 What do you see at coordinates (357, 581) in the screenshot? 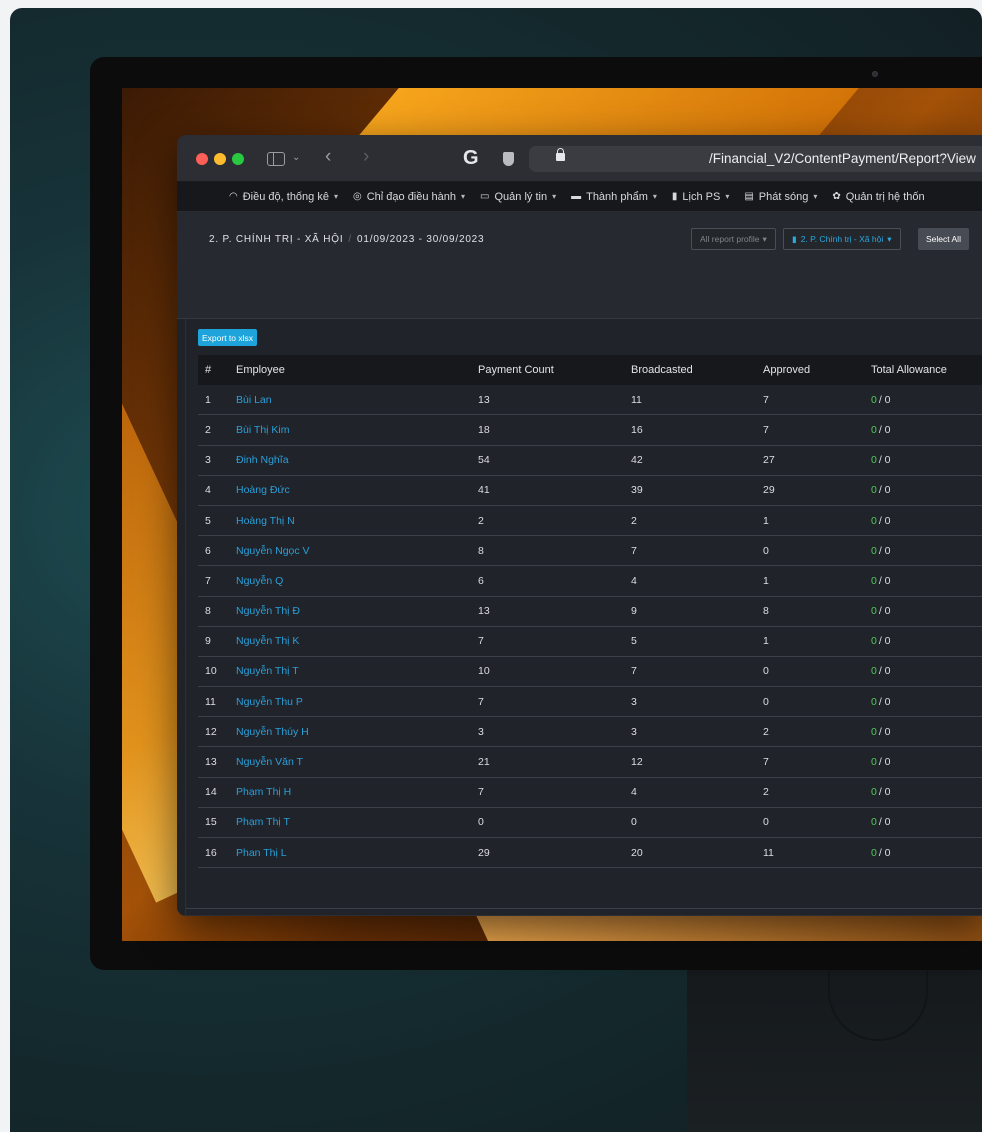
I see `employee-link: Nguyễn Q` at bounding box center [357, 581].